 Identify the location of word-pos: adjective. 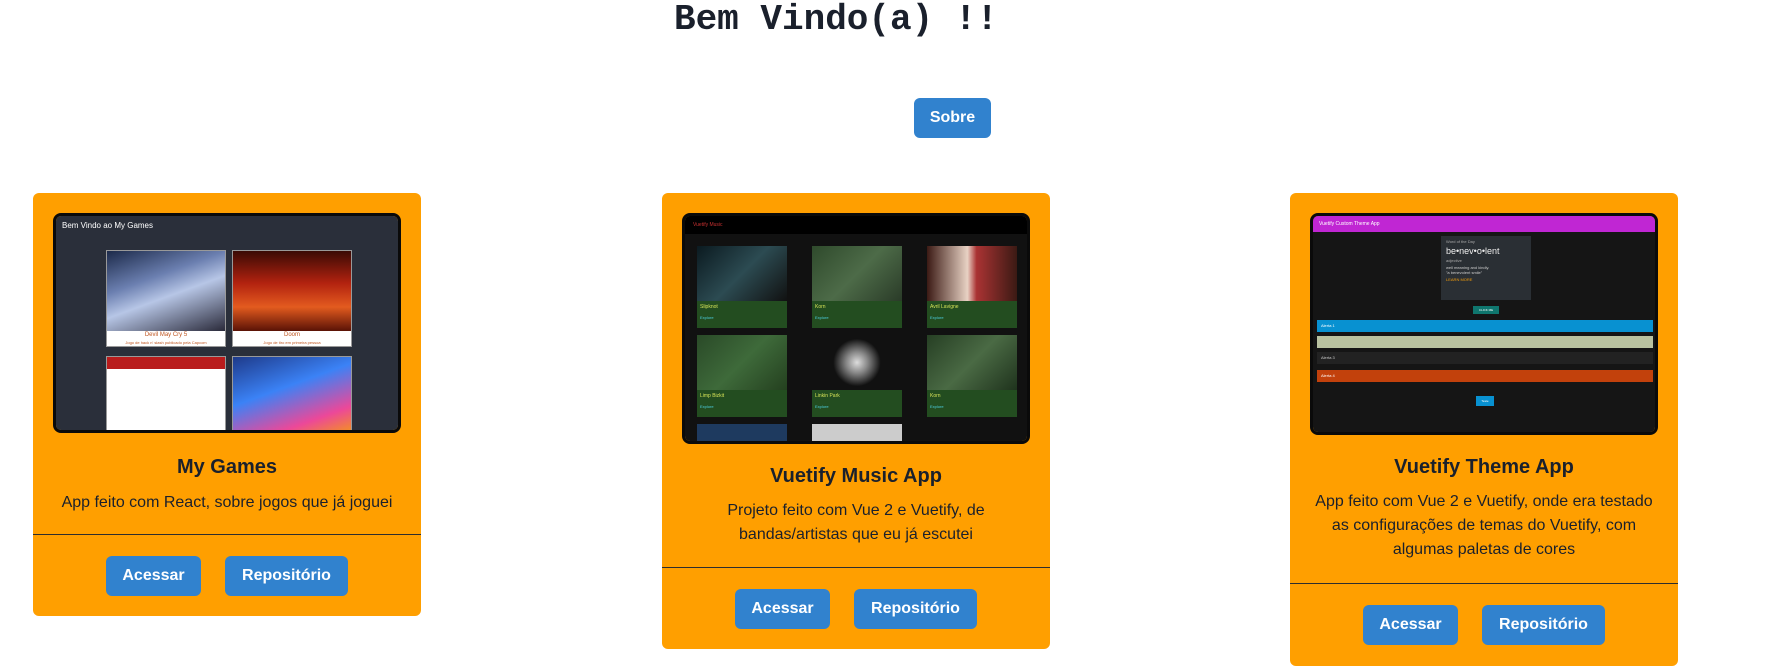
(1454, 260).